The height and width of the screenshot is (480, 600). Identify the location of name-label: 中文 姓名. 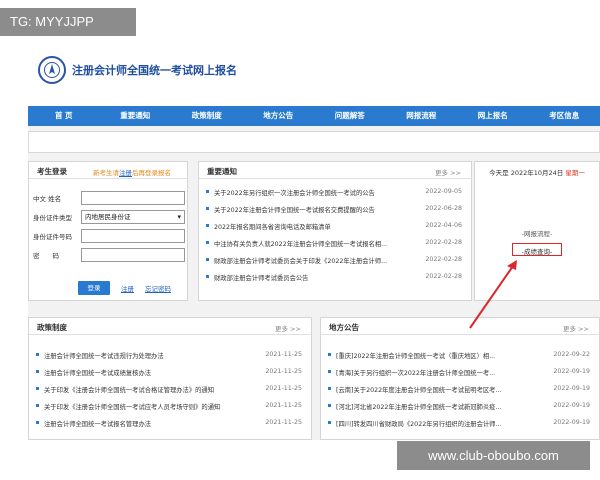
(47, 199).